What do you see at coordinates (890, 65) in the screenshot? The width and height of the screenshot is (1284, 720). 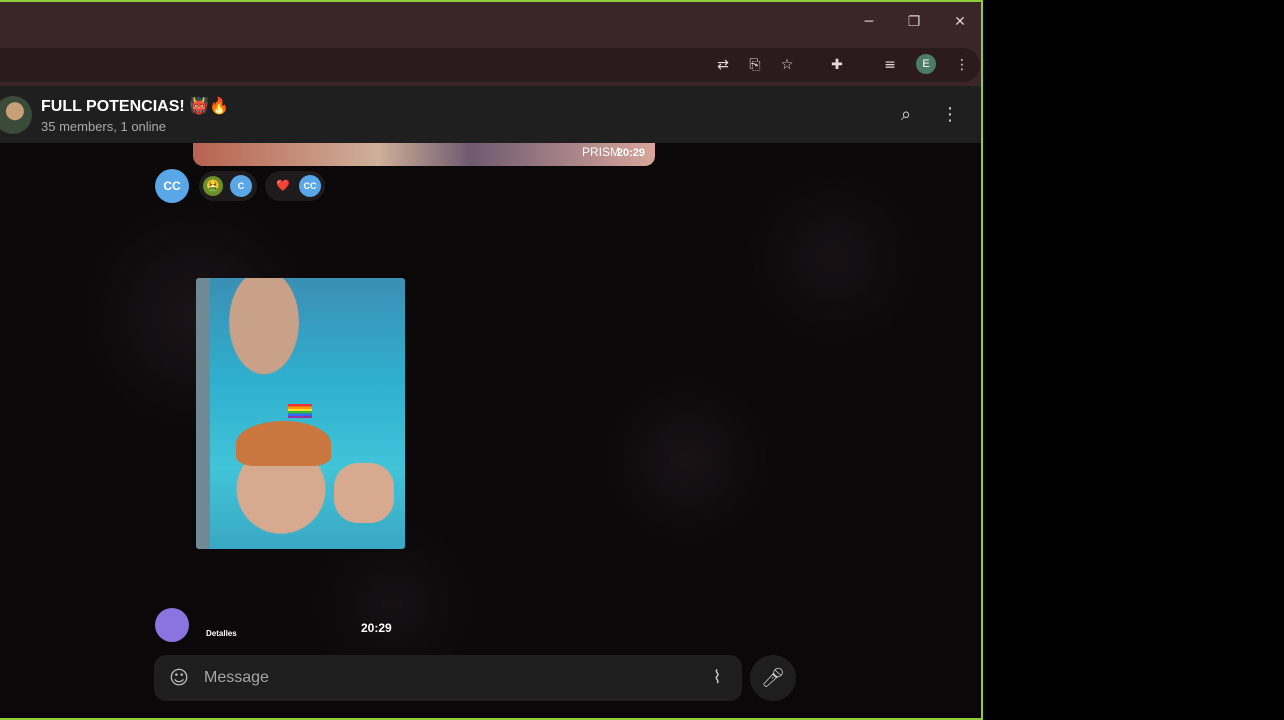 I see `media-icon: ≡` at bounding box center [890, 65].